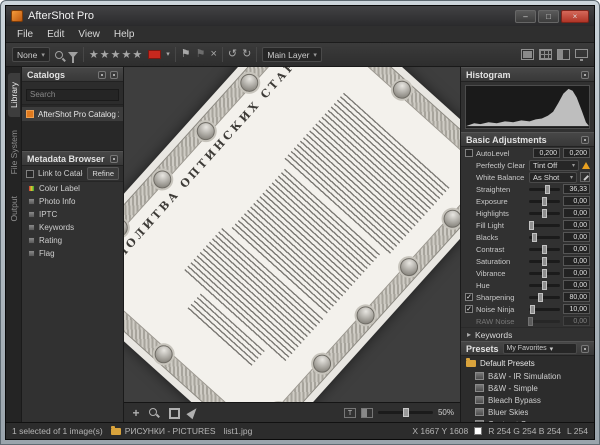 The height and width of the screenshot is (445, 600). Describe the element at coordinates (544, 297) in the screenshot. I see `slider-sharpening` at that location.